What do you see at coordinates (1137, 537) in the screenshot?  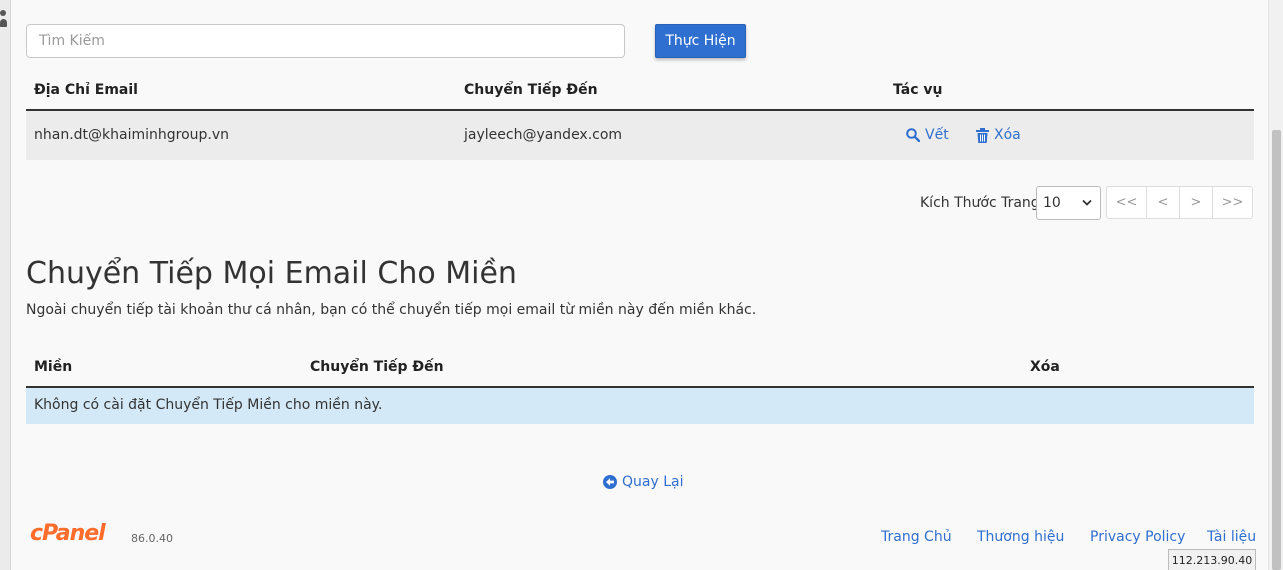 I see `footer-link-privacy-policy: Privacy Policy` at bounding box center [1137, 537].